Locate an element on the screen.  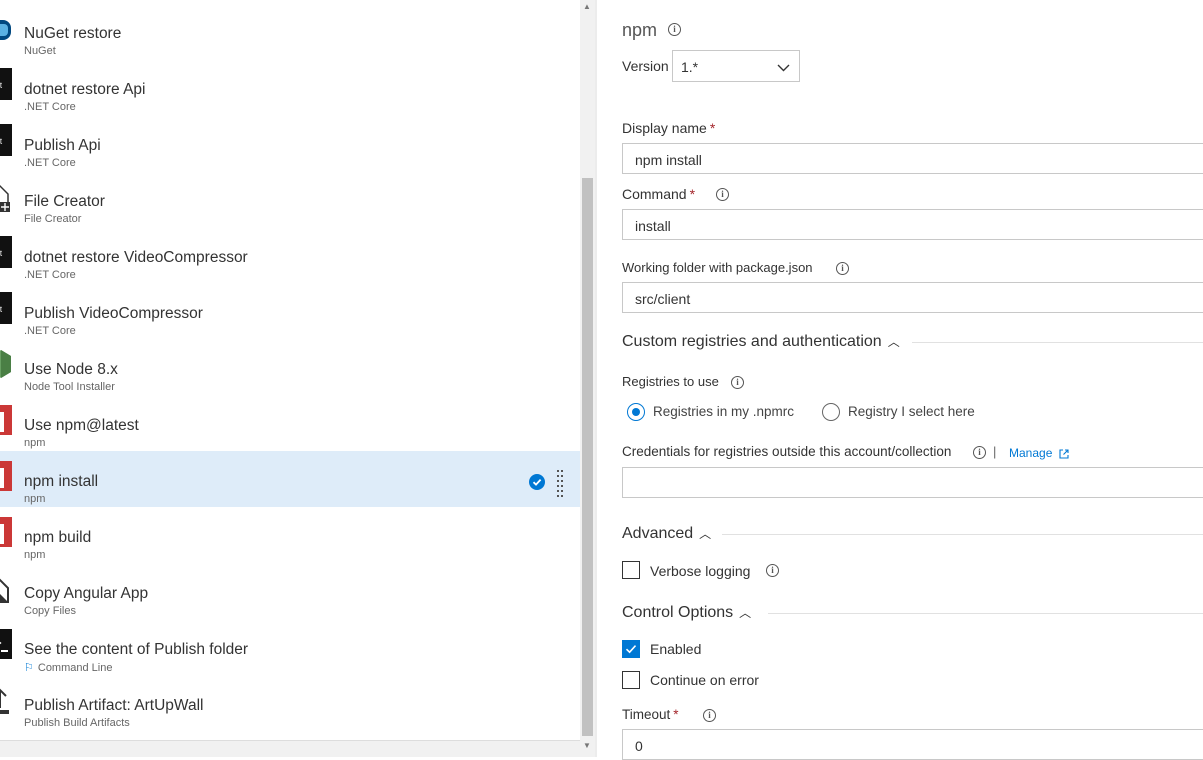
file-creator-icon is located at coordinates (6, 195).